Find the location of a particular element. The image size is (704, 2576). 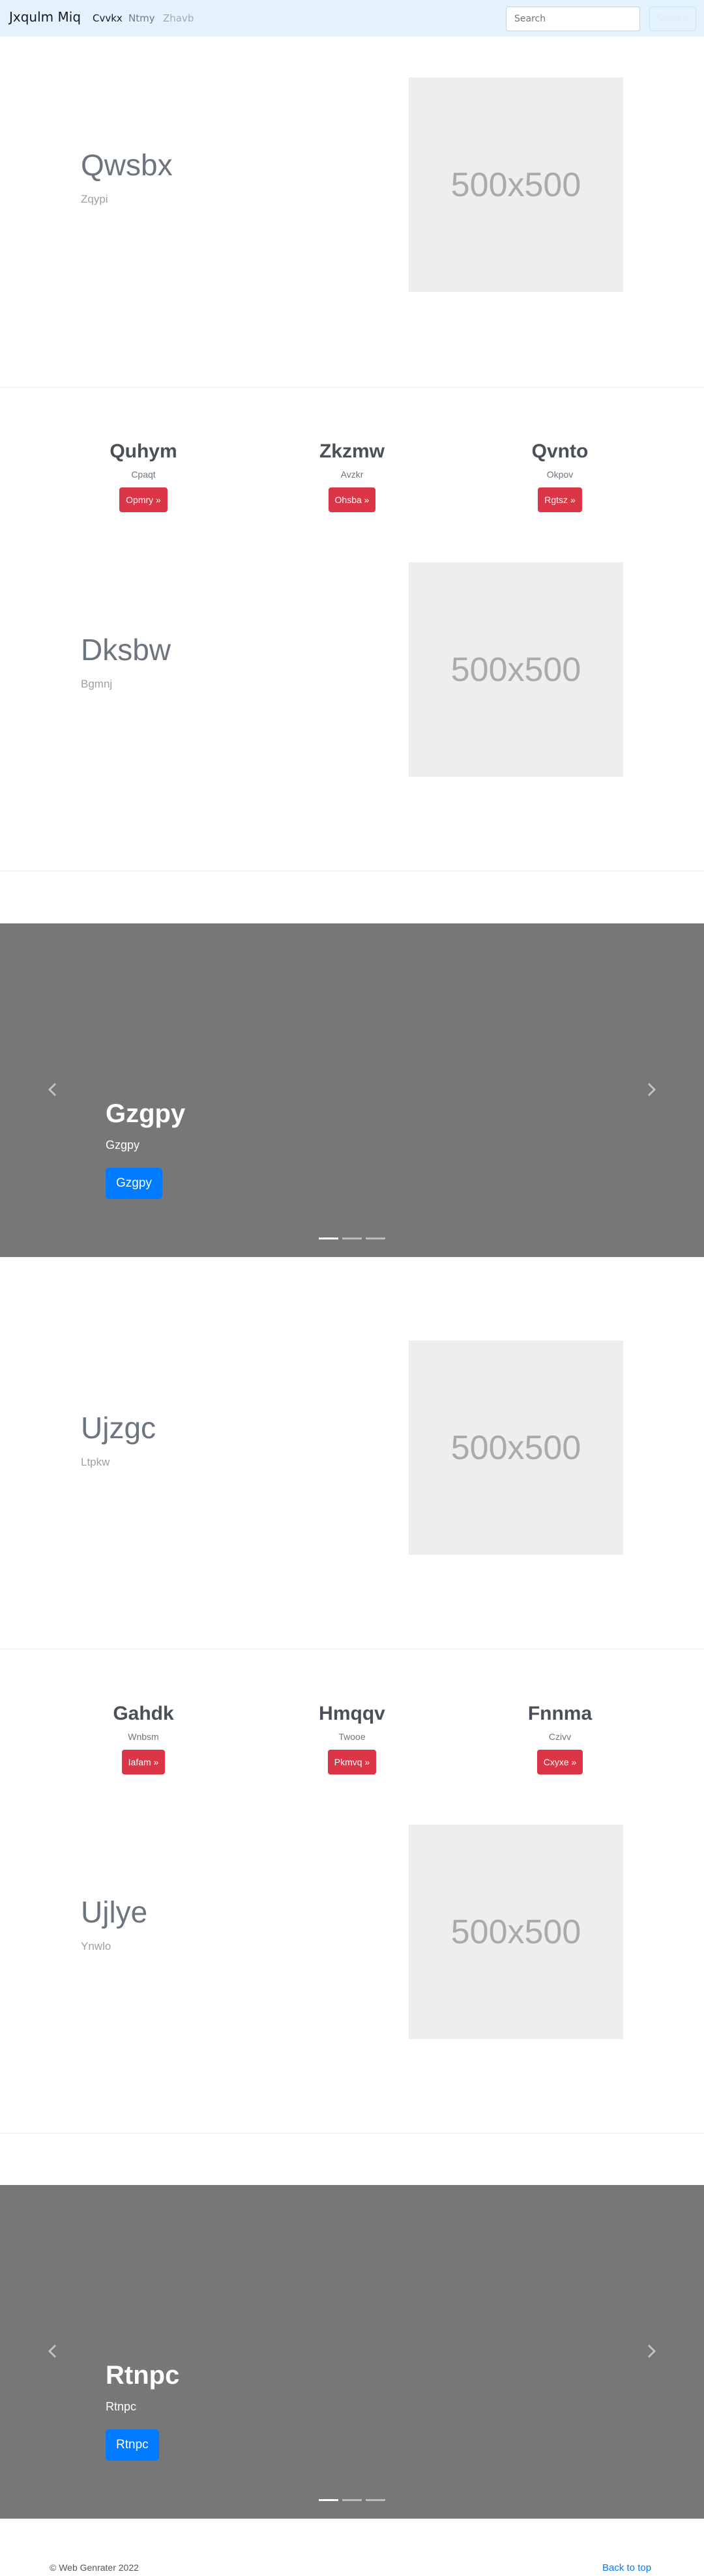

feature-title: Qvnto is located at coordinates (560, 452).